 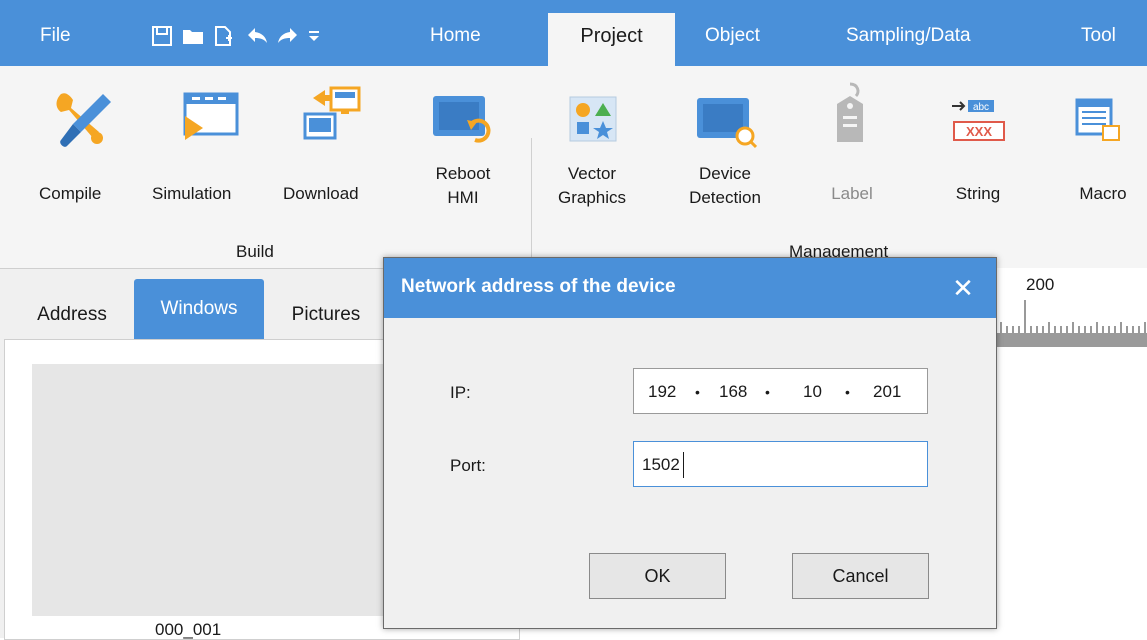 I want to click on port-value: 1502, so click(x=661, y=464).